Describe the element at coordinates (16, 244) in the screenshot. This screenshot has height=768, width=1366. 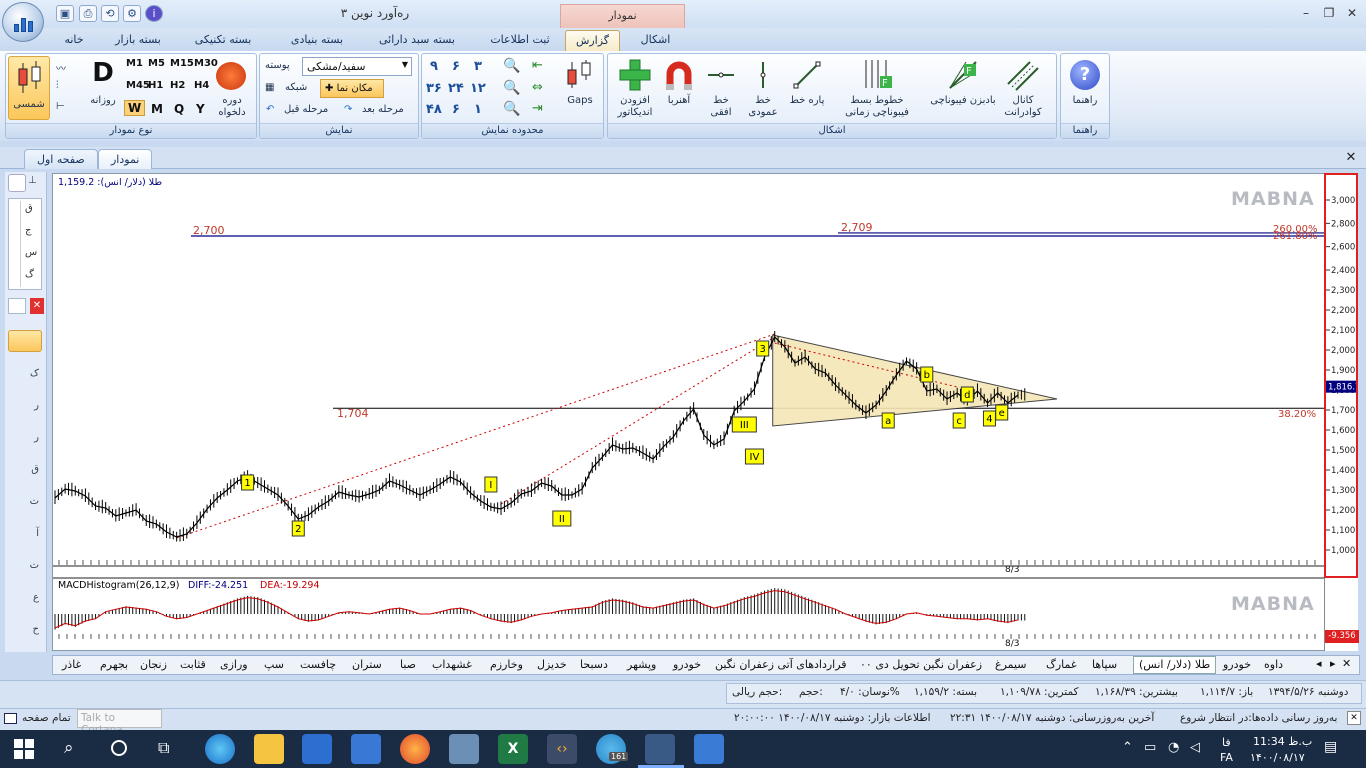
I see `scrollbar` at that location.